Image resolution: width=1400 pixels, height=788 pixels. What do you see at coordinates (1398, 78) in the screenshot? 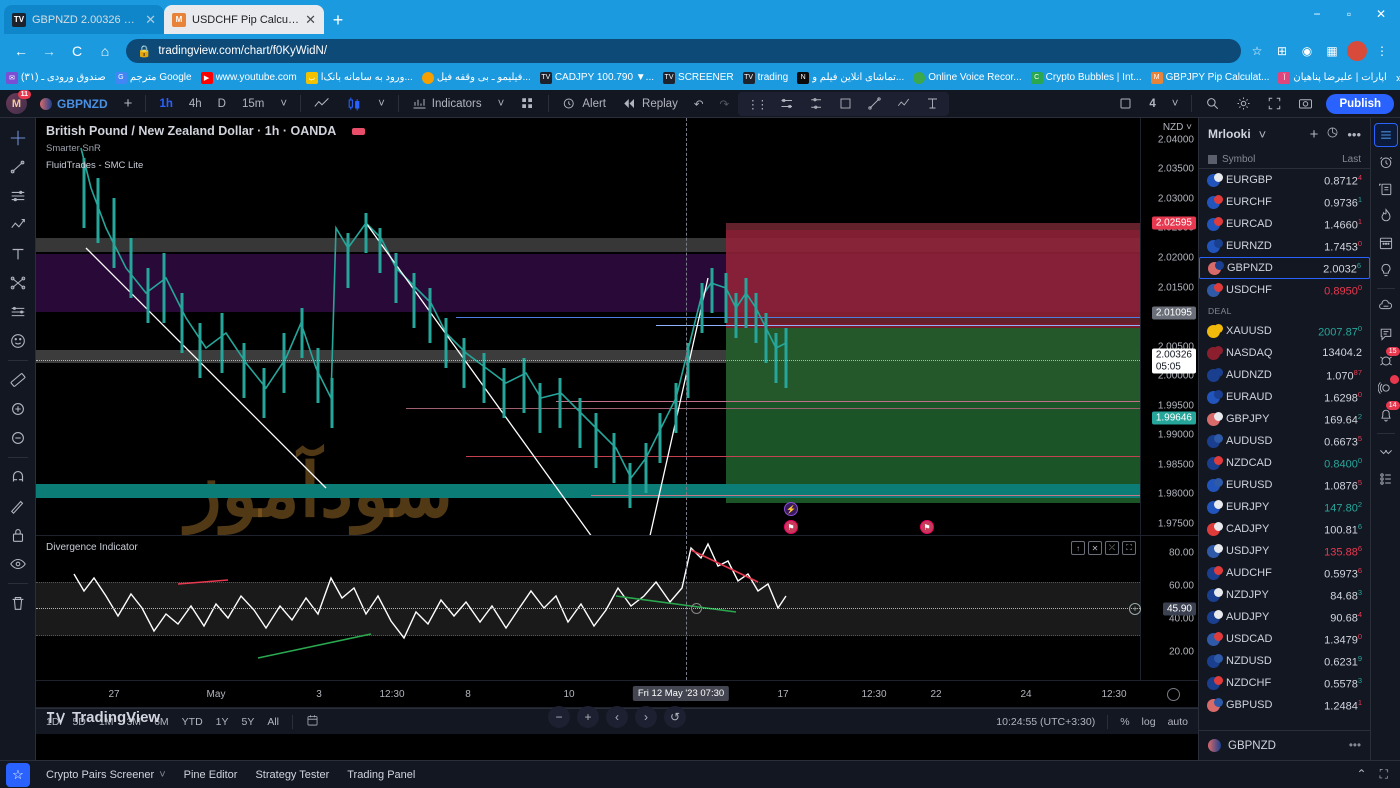
I see `bookmarks-overflow-button: »` at bounding box center [1398, 78].